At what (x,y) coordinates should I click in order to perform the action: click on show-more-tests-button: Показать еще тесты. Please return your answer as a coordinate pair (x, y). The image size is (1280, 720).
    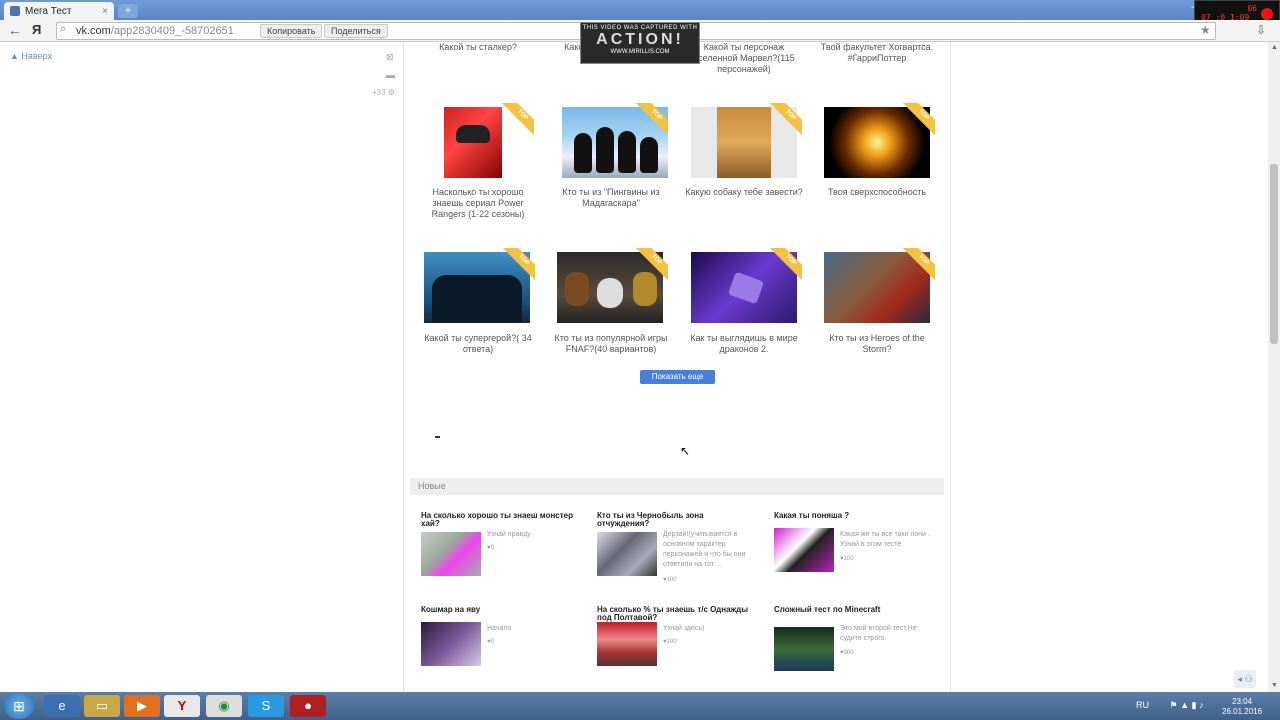
    Looking at the image, I should click on (677, 382).